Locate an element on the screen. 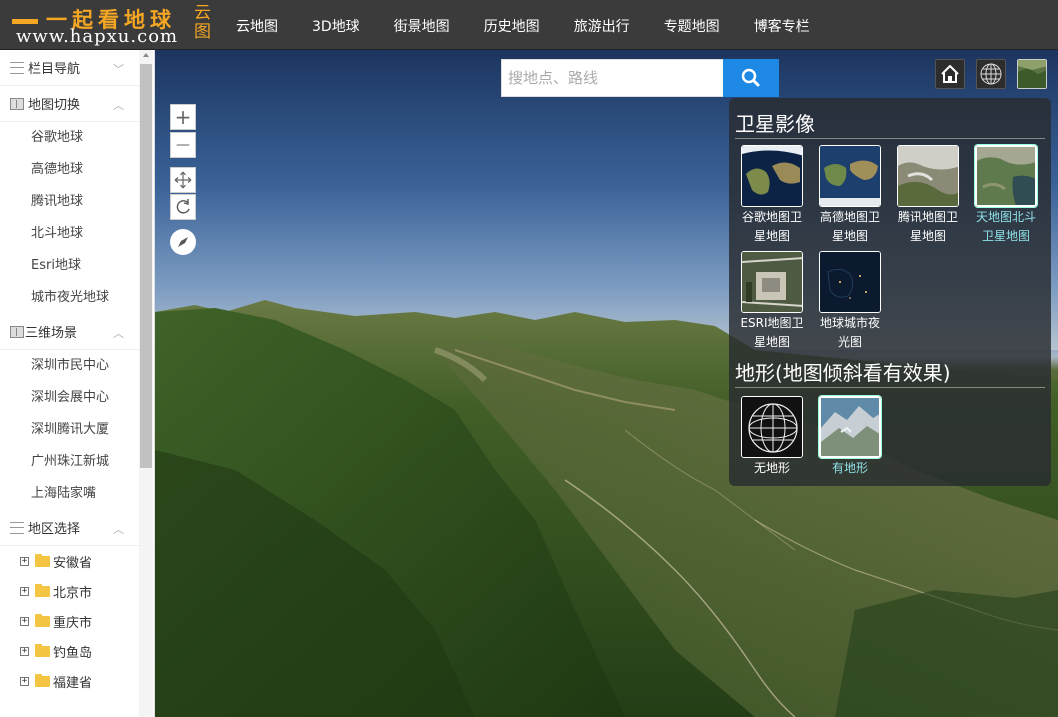  section-region-label: 地区选择 is located at coordinates (54, 529).